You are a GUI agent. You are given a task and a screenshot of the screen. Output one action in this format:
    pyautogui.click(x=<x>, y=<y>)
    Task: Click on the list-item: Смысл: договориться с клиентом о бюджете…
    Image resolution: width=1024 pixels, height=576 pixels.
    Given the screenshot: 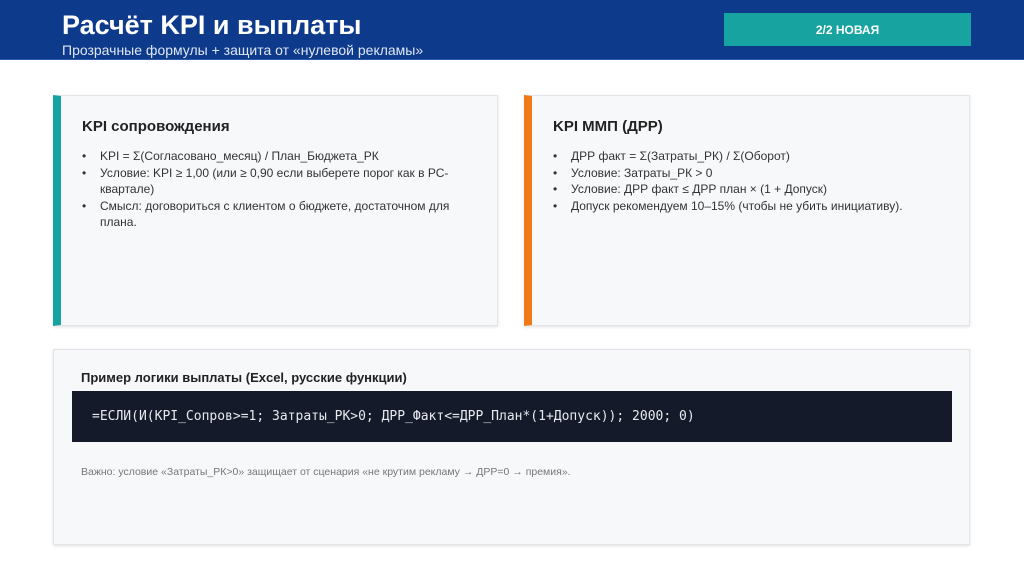 What is the action you would take?
    pyautogui.click(x=279, y=214)
    